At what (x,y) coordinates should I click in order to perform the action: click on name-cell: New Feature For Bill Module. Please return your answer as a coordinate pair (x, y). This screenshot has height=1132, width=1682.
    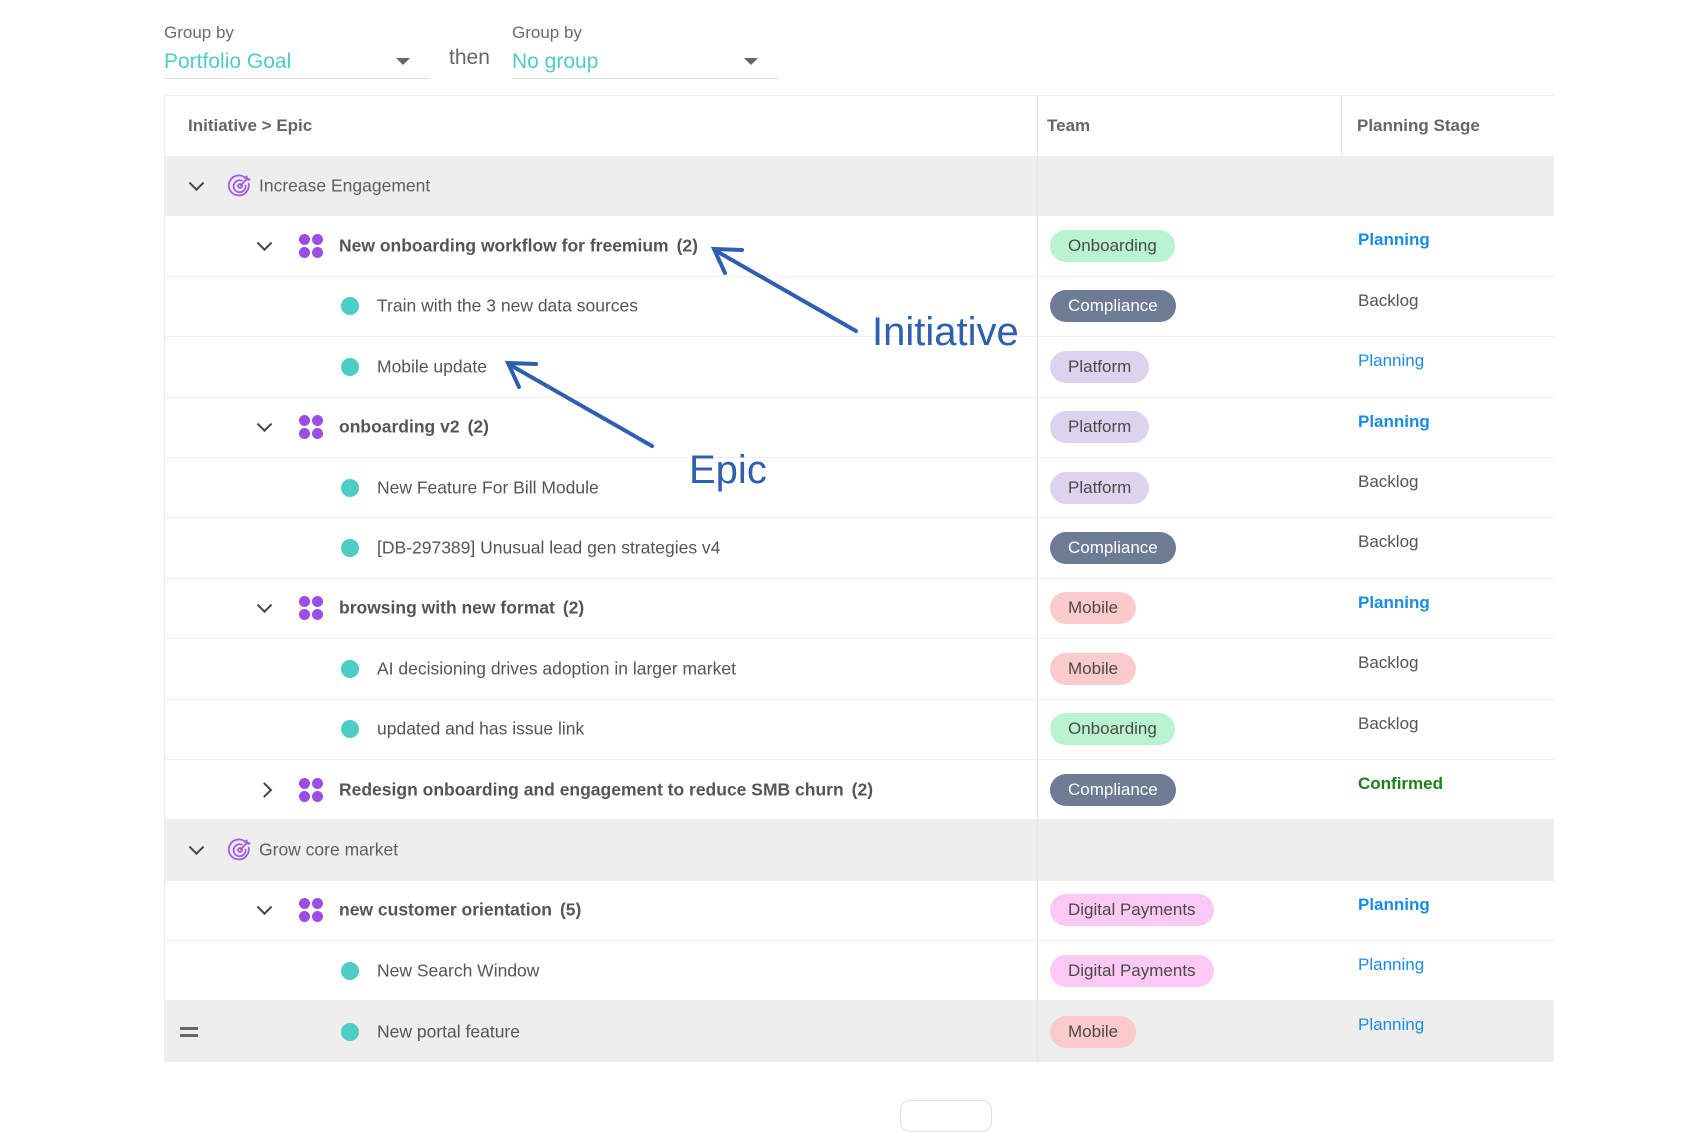
    Looking at the image, I should click on (601, 487).